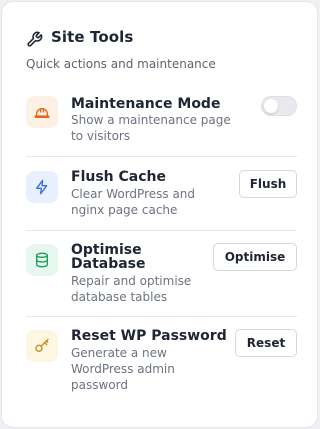  What do you see at coordinates (268, 184) in the screenshot?
I see `flush-button: Flush` at bounding box center [268, 184].